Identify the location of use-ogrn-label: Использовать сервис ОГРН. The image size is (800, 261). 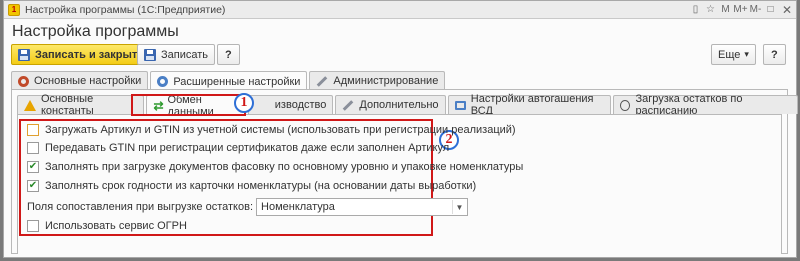
(116, 226).